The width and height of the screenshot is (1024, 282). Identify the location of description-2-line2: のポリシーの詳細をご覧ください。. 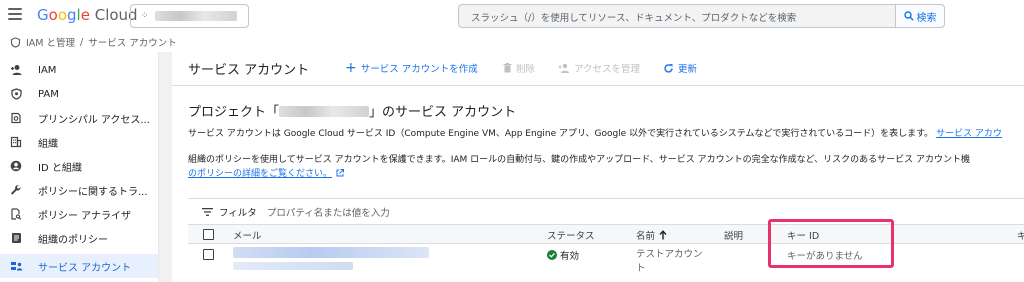
(266, 172).